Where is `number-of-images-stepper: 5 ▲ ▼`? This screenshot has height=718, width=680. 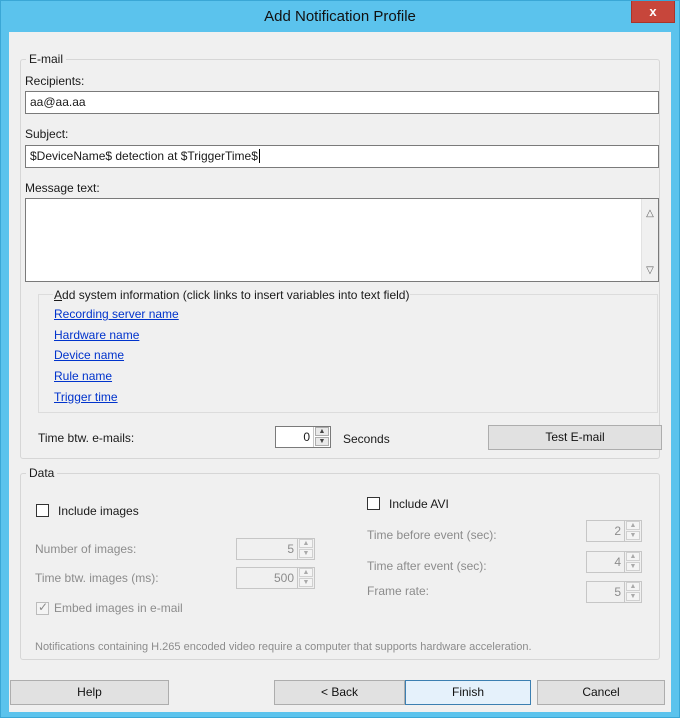 number-of-images-stepper: 5 ▲ ▼ is located at coordinates (275, 549).